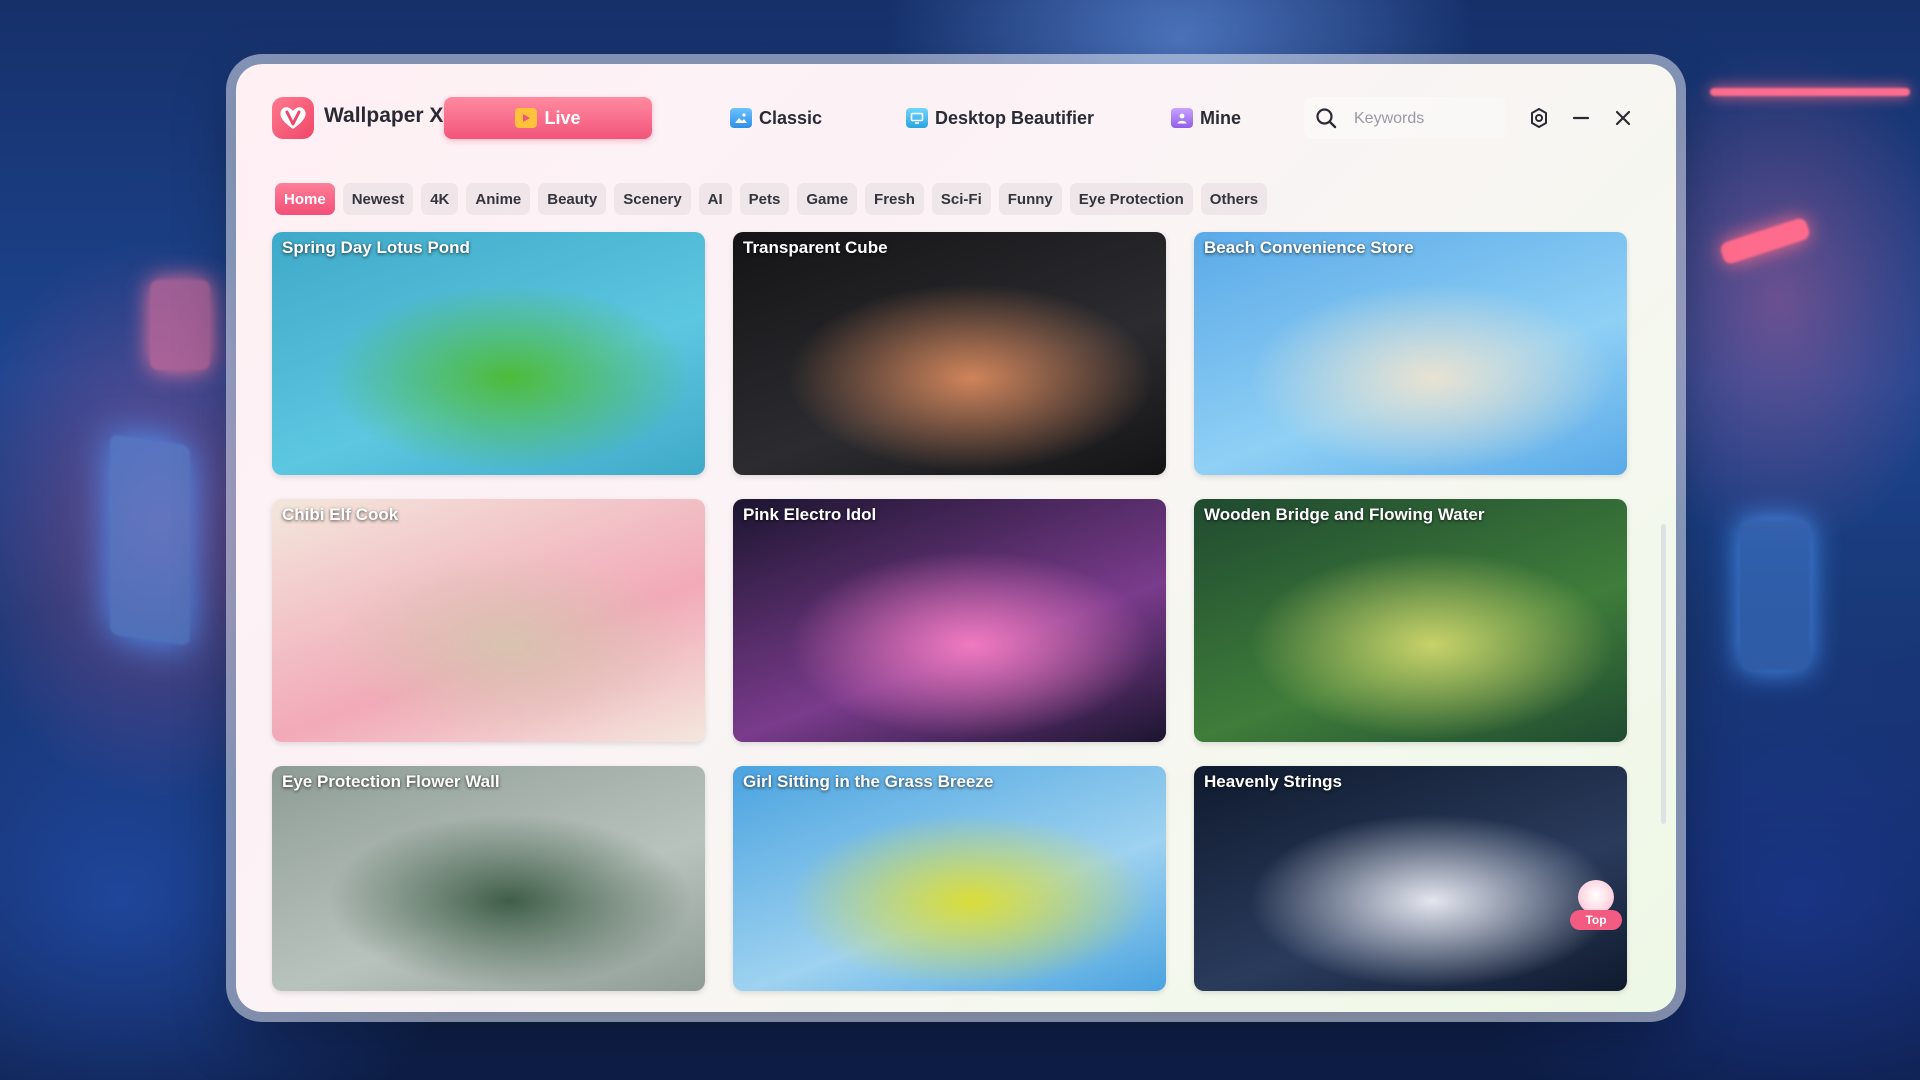 The width and height of the screenshot is (1920, 1080). Describe the element at coordinates (1596, 897) in the screenshot. I see `mascot-icon` at that location.